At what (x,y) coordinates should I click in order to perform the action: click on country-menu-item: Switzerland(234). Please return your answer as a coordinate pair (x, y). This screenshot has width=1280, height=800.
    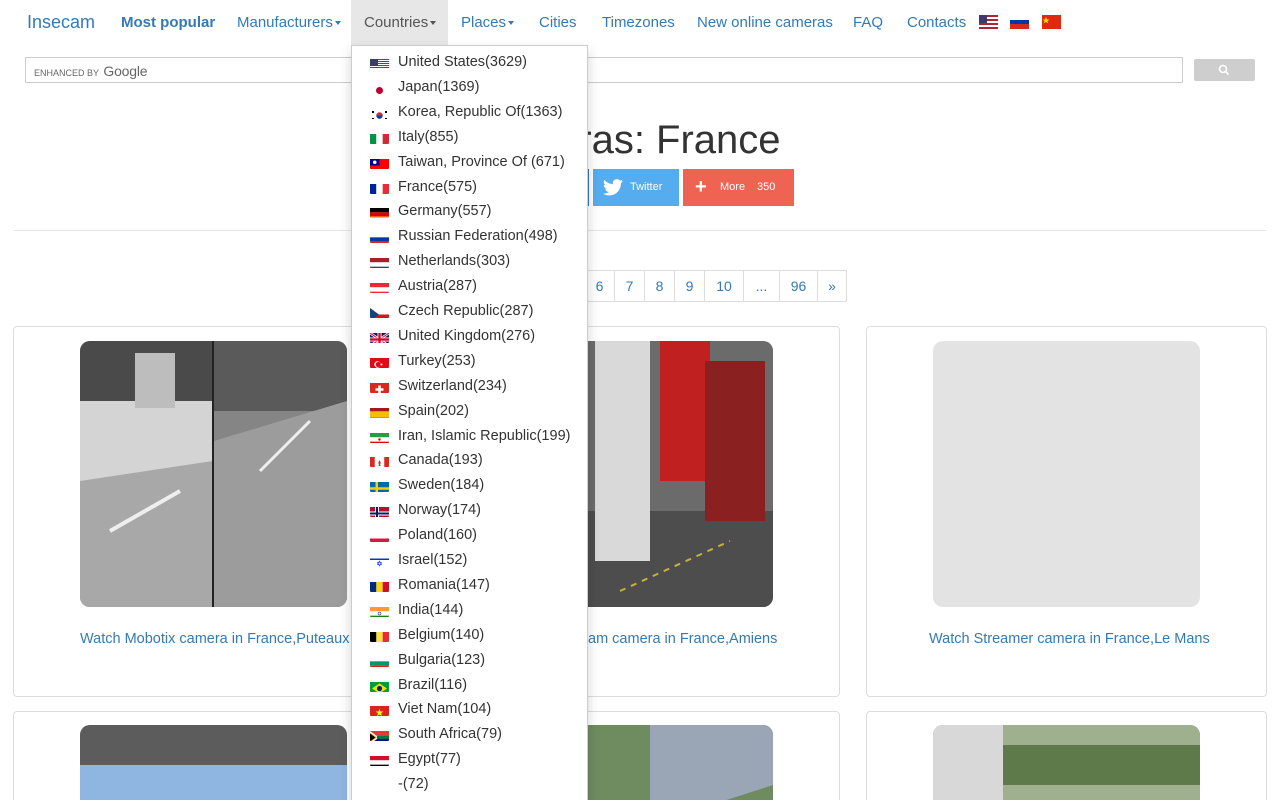
    Looking at the image, I should click on (469, 386).